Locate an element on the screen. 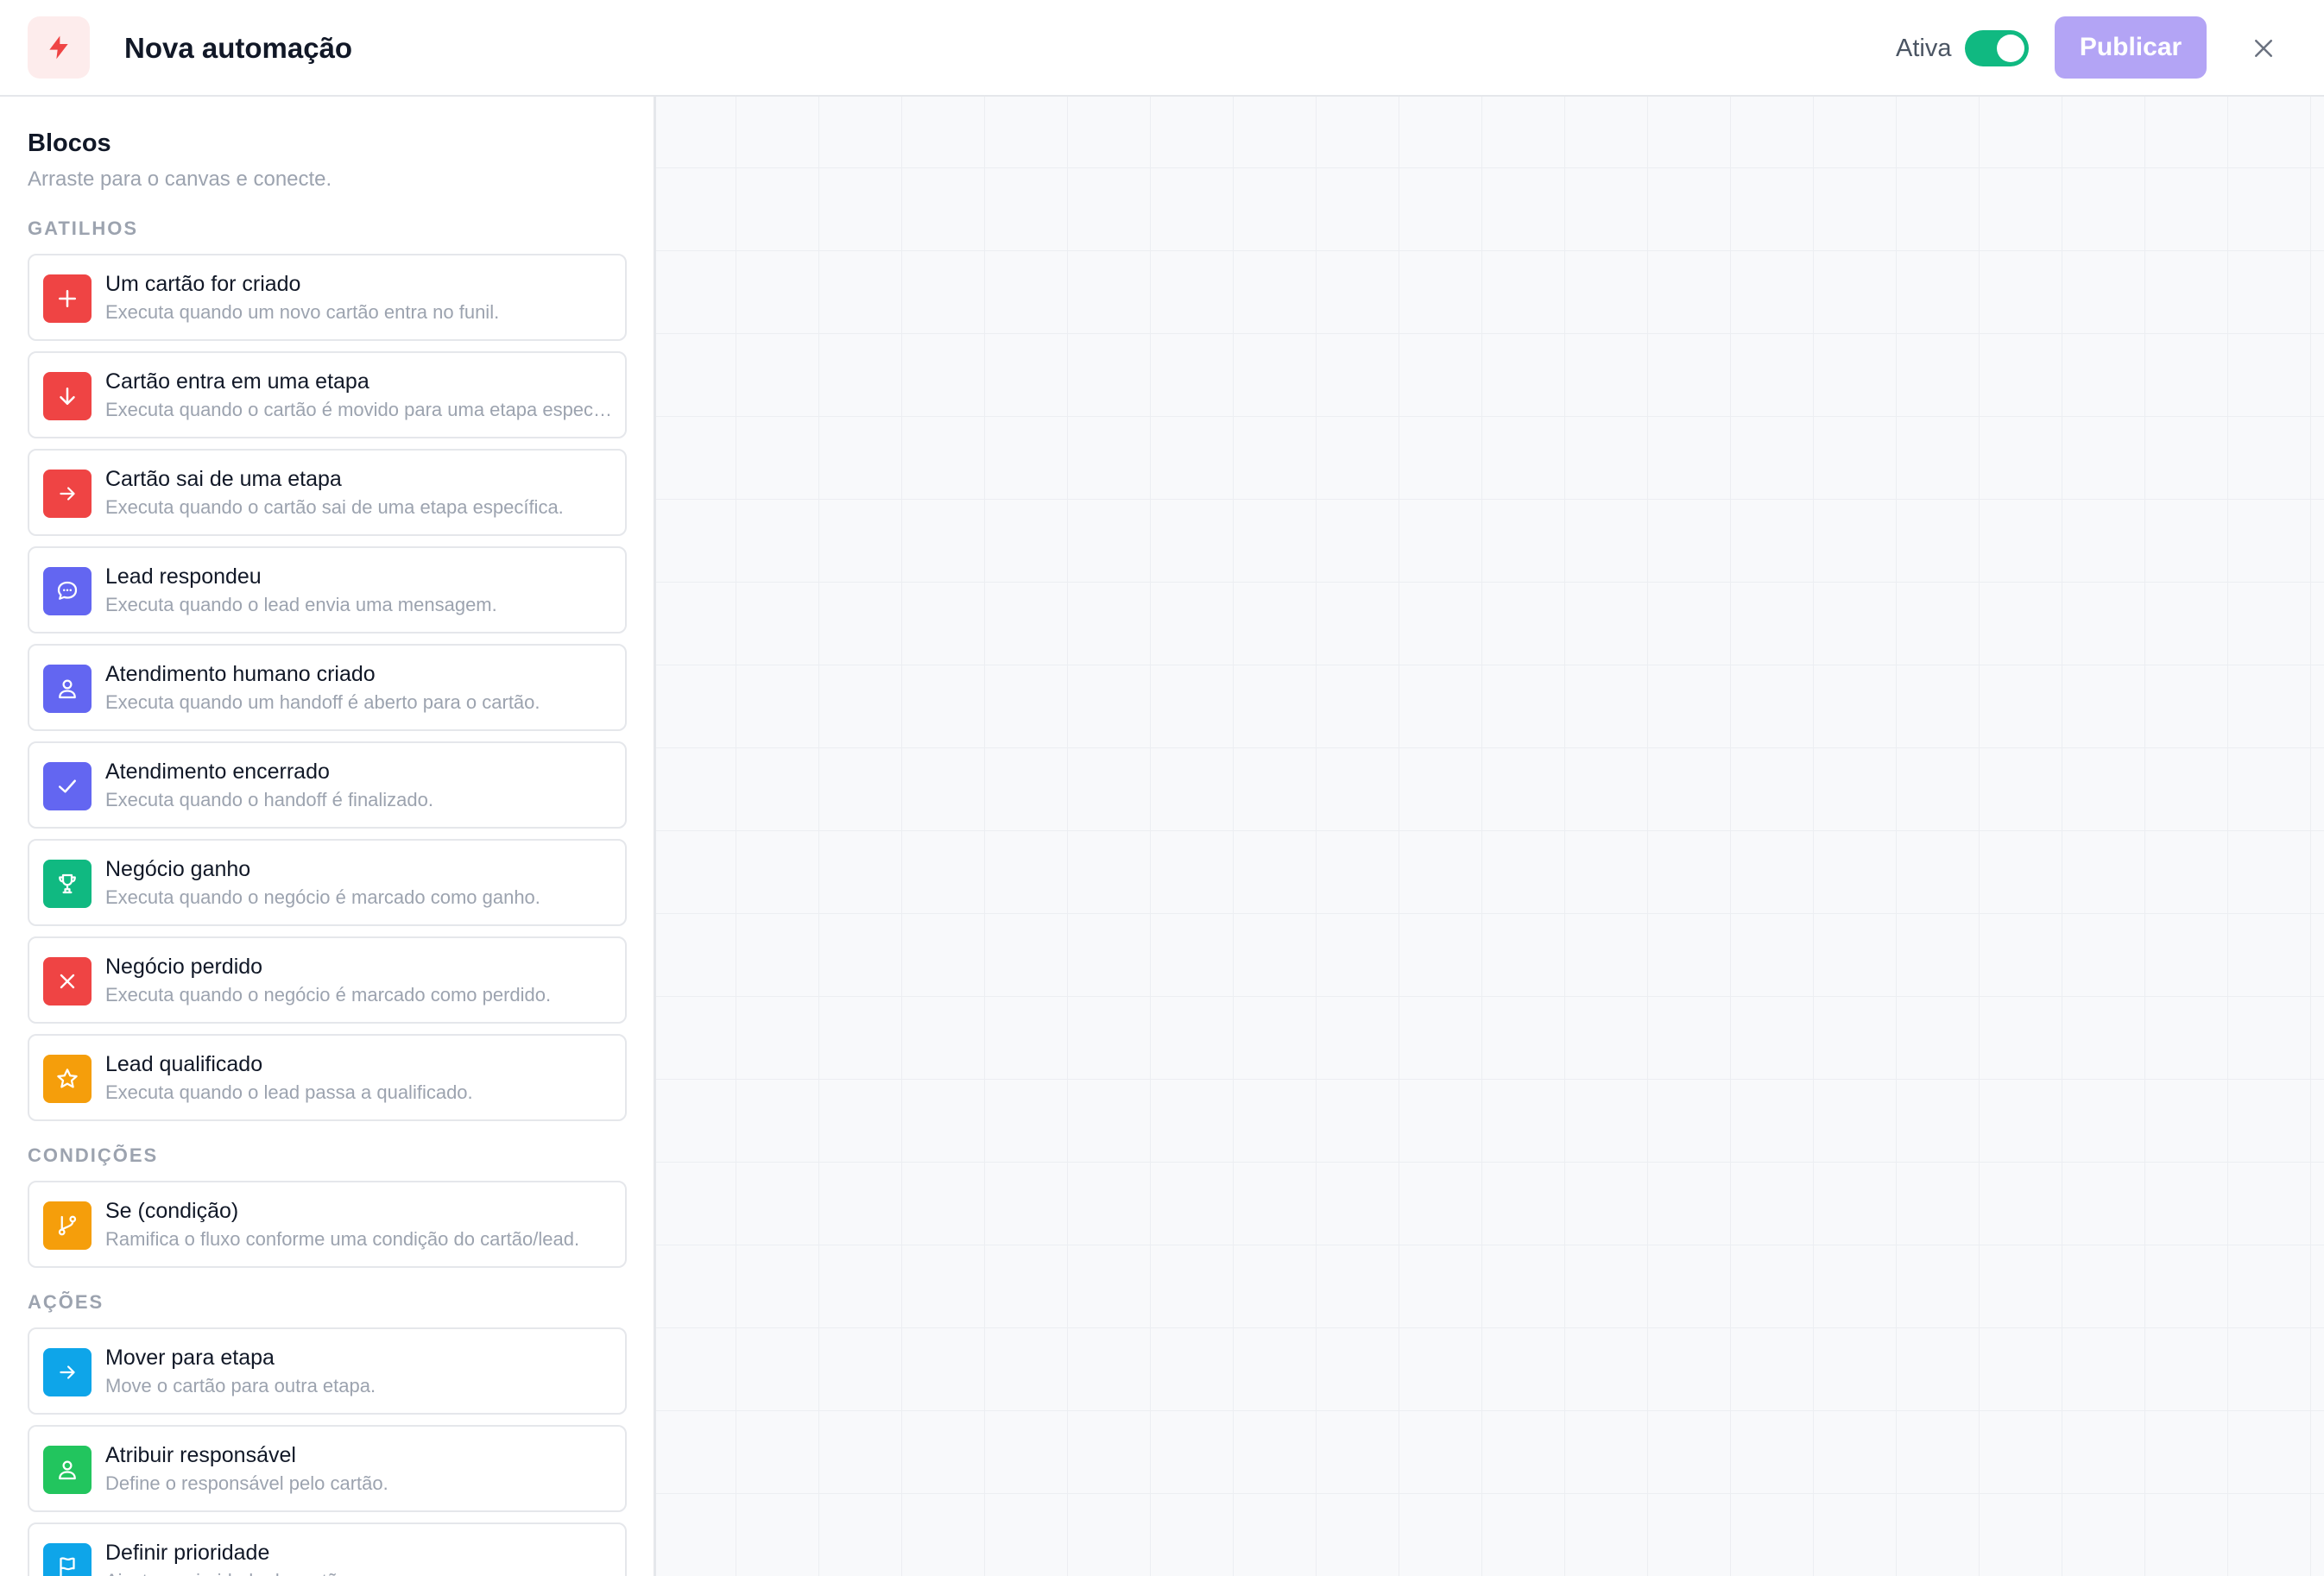 The image size is (2324, 1576). block-title: Mover para etapa is located at coordinates (190, 1358).